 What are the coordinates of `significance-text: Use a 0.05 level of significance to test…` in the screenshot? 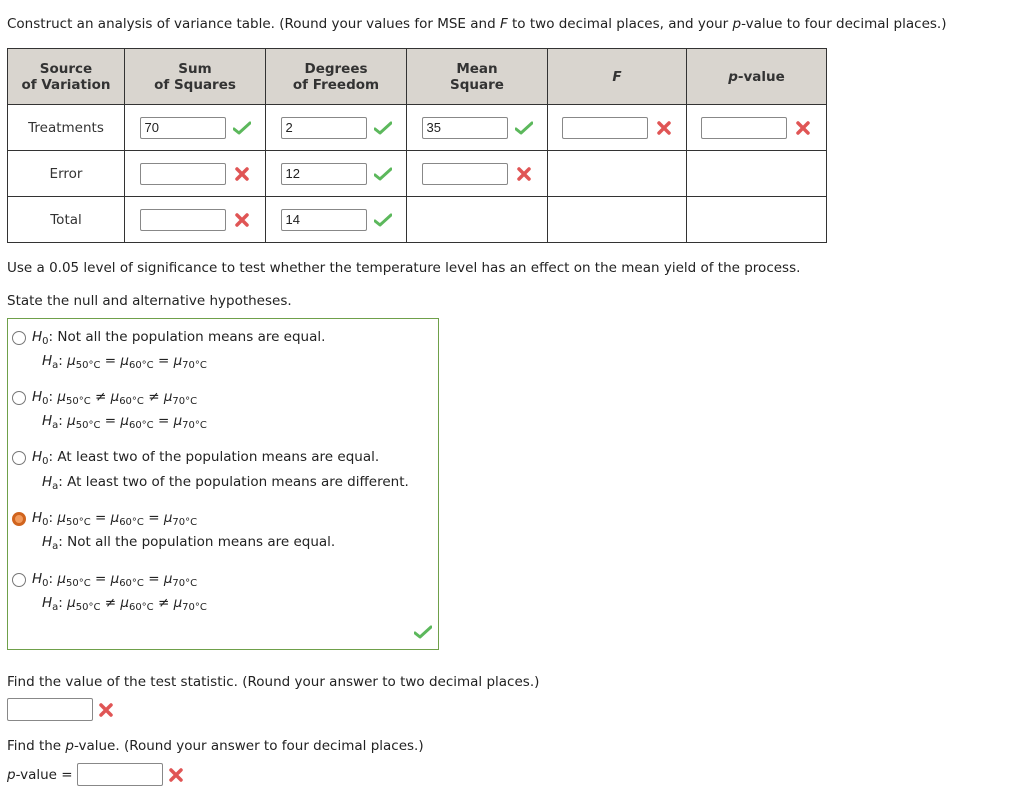 It's located at (404, 268).